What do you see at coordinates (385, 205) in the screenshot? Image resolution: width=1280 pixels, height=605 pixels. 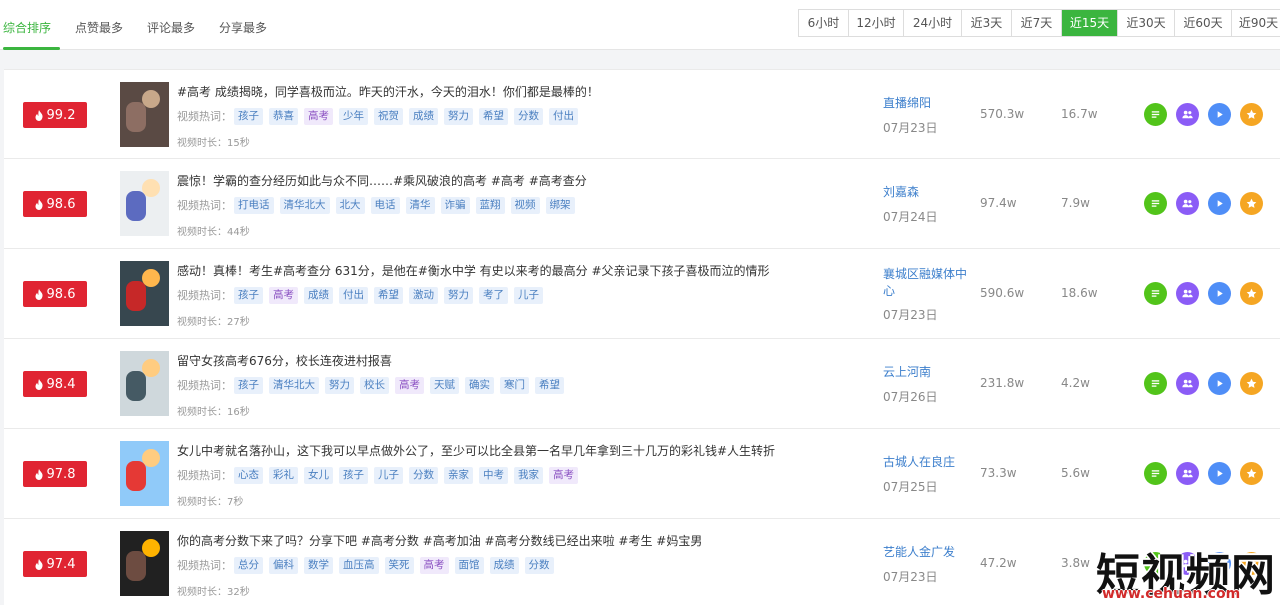 I see `hot-word-tag: 电话` at bounding box center [385, 205].